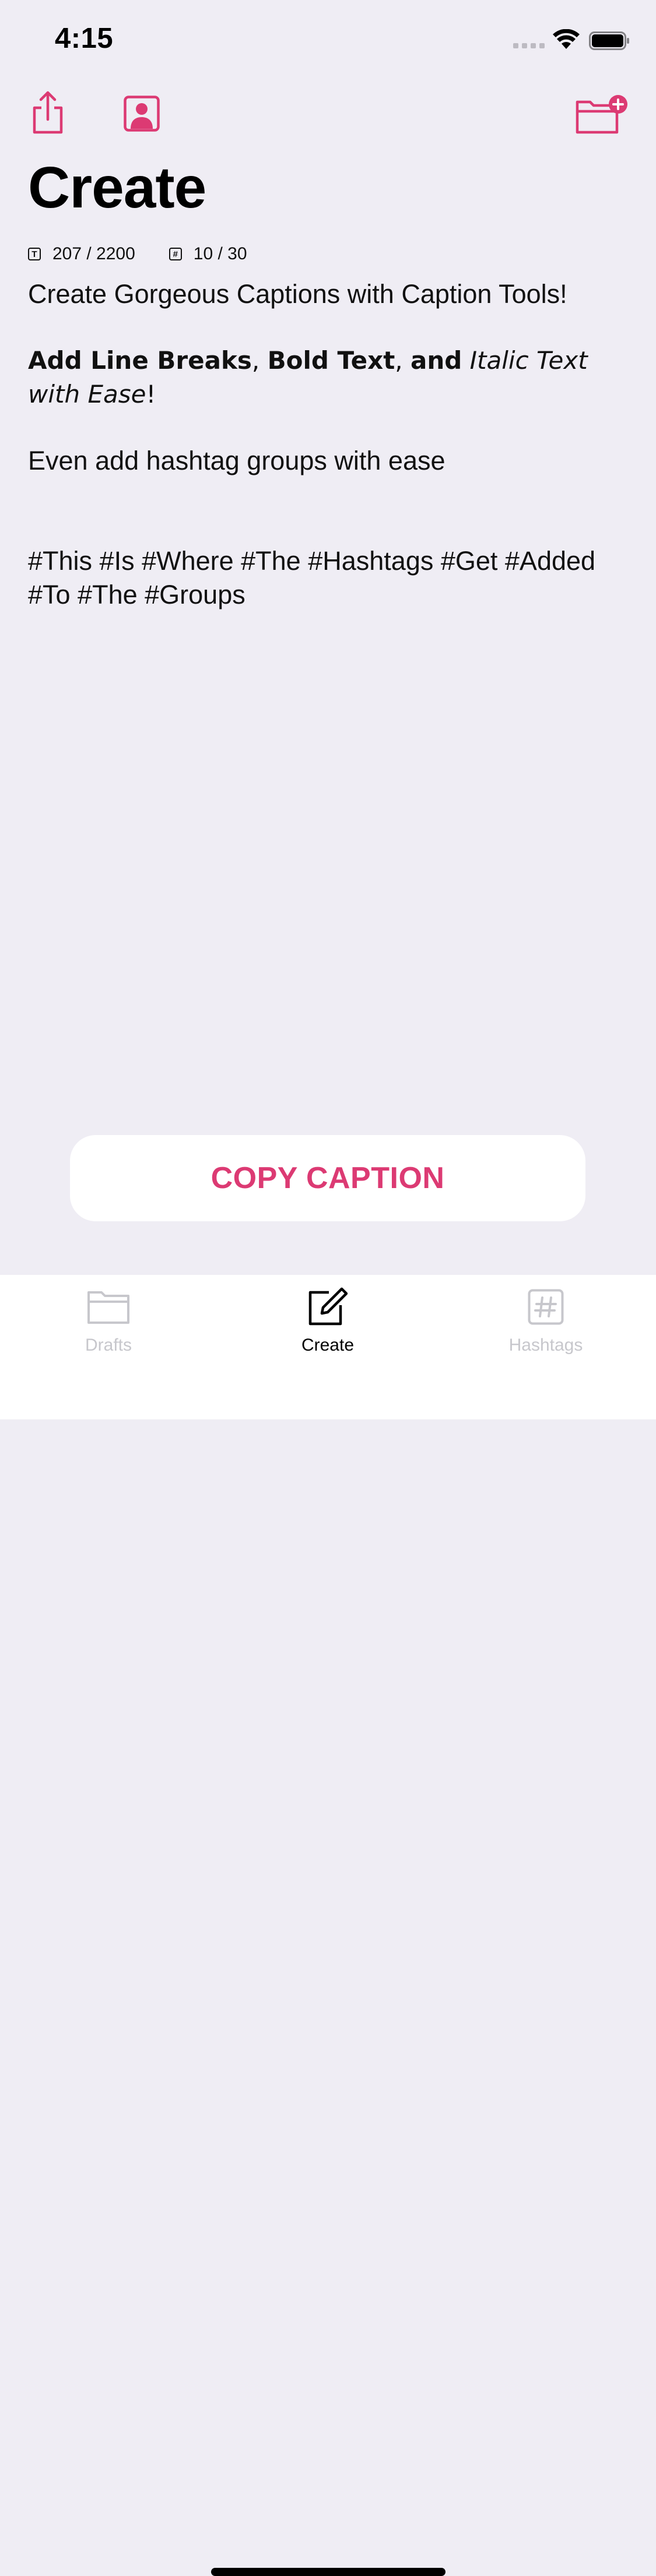 The width and height of the screenshot is (656, 2576). Describe the element at coordinates (117, 187) in the screenshot. I see `page-title: Create` at that location.